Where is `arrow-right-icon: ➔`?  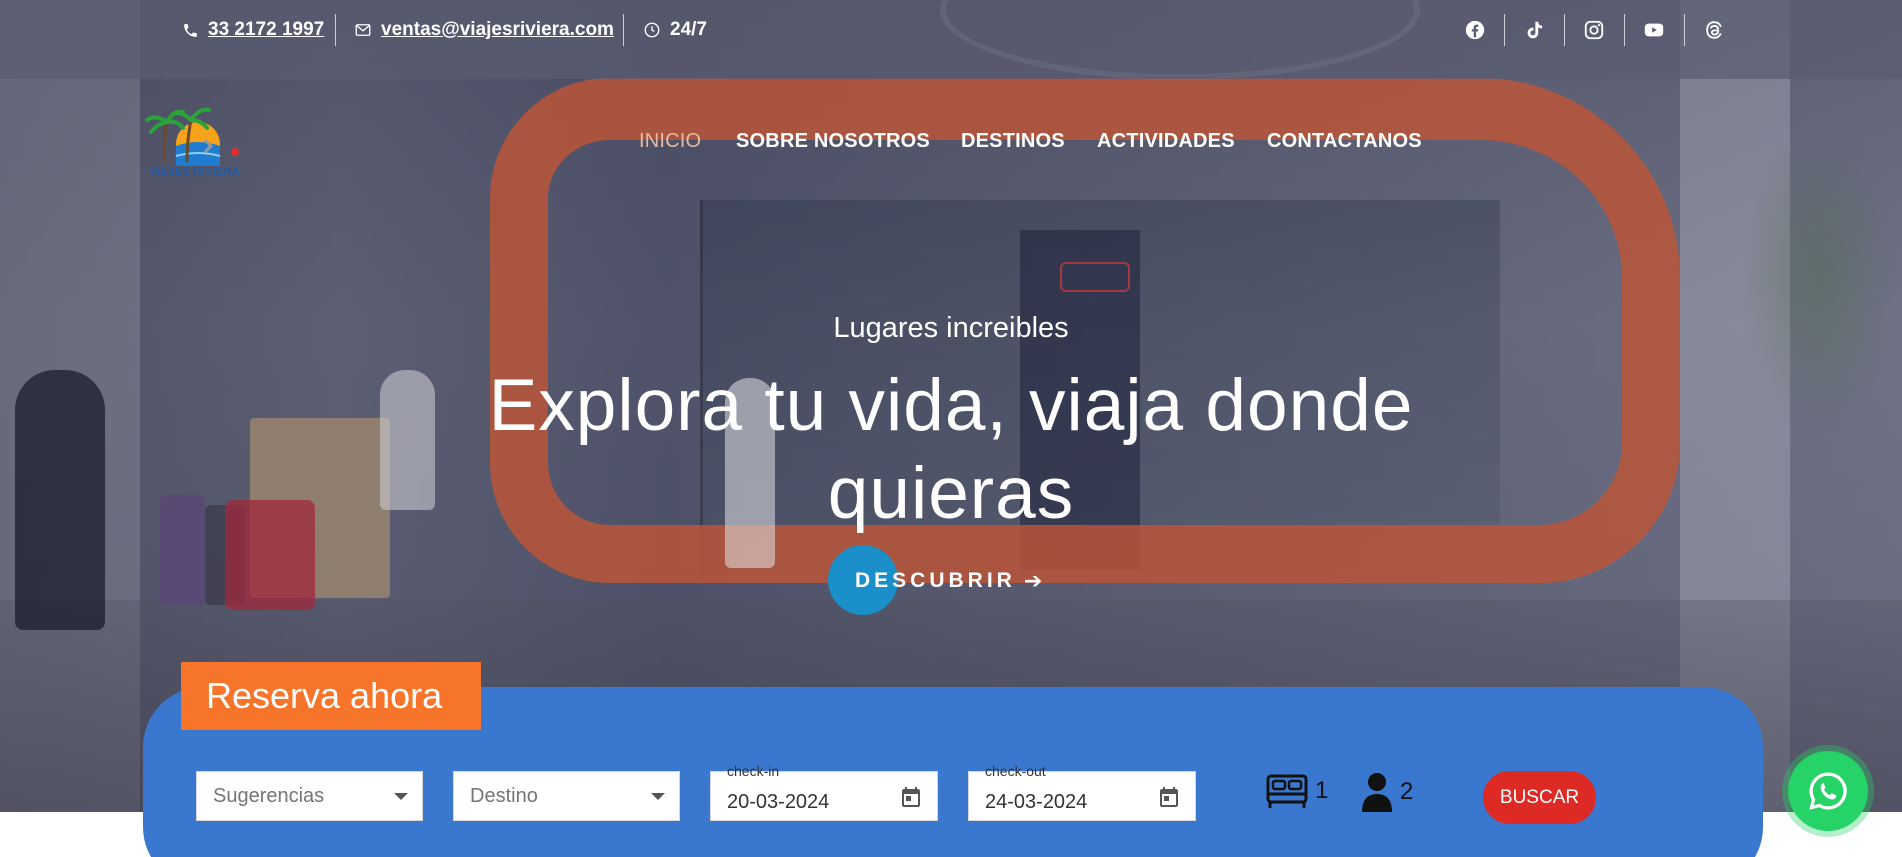
arrow-right-icon: ➔ is located at coordinates (1033, 580).